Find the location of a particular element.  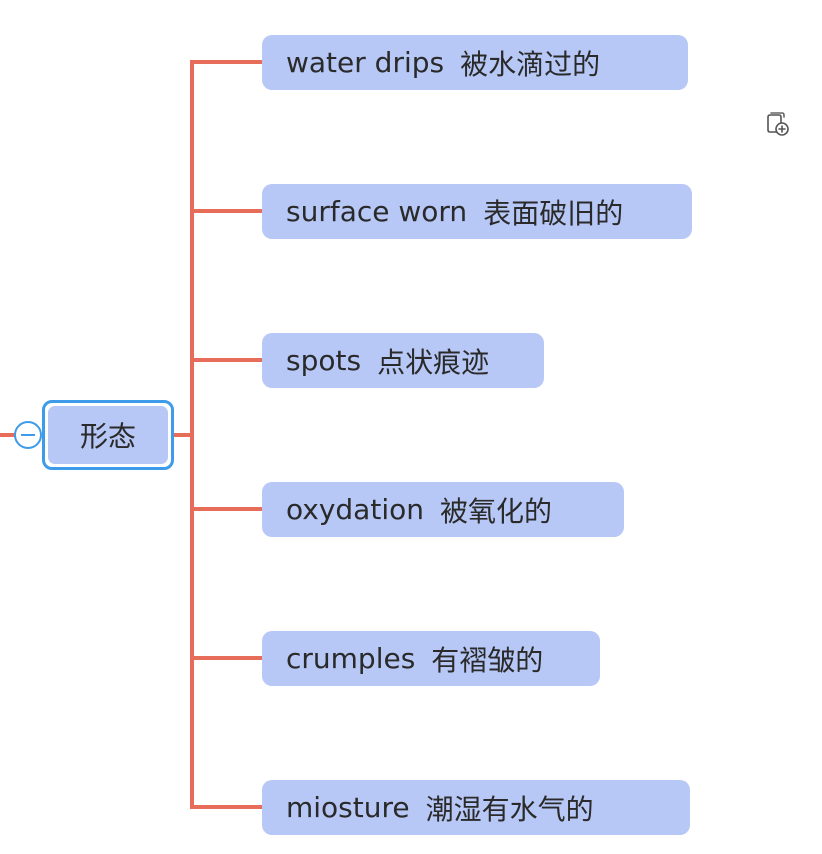

topic-chinese-text: 被水滴过的 is located at coordinates (530, 64).